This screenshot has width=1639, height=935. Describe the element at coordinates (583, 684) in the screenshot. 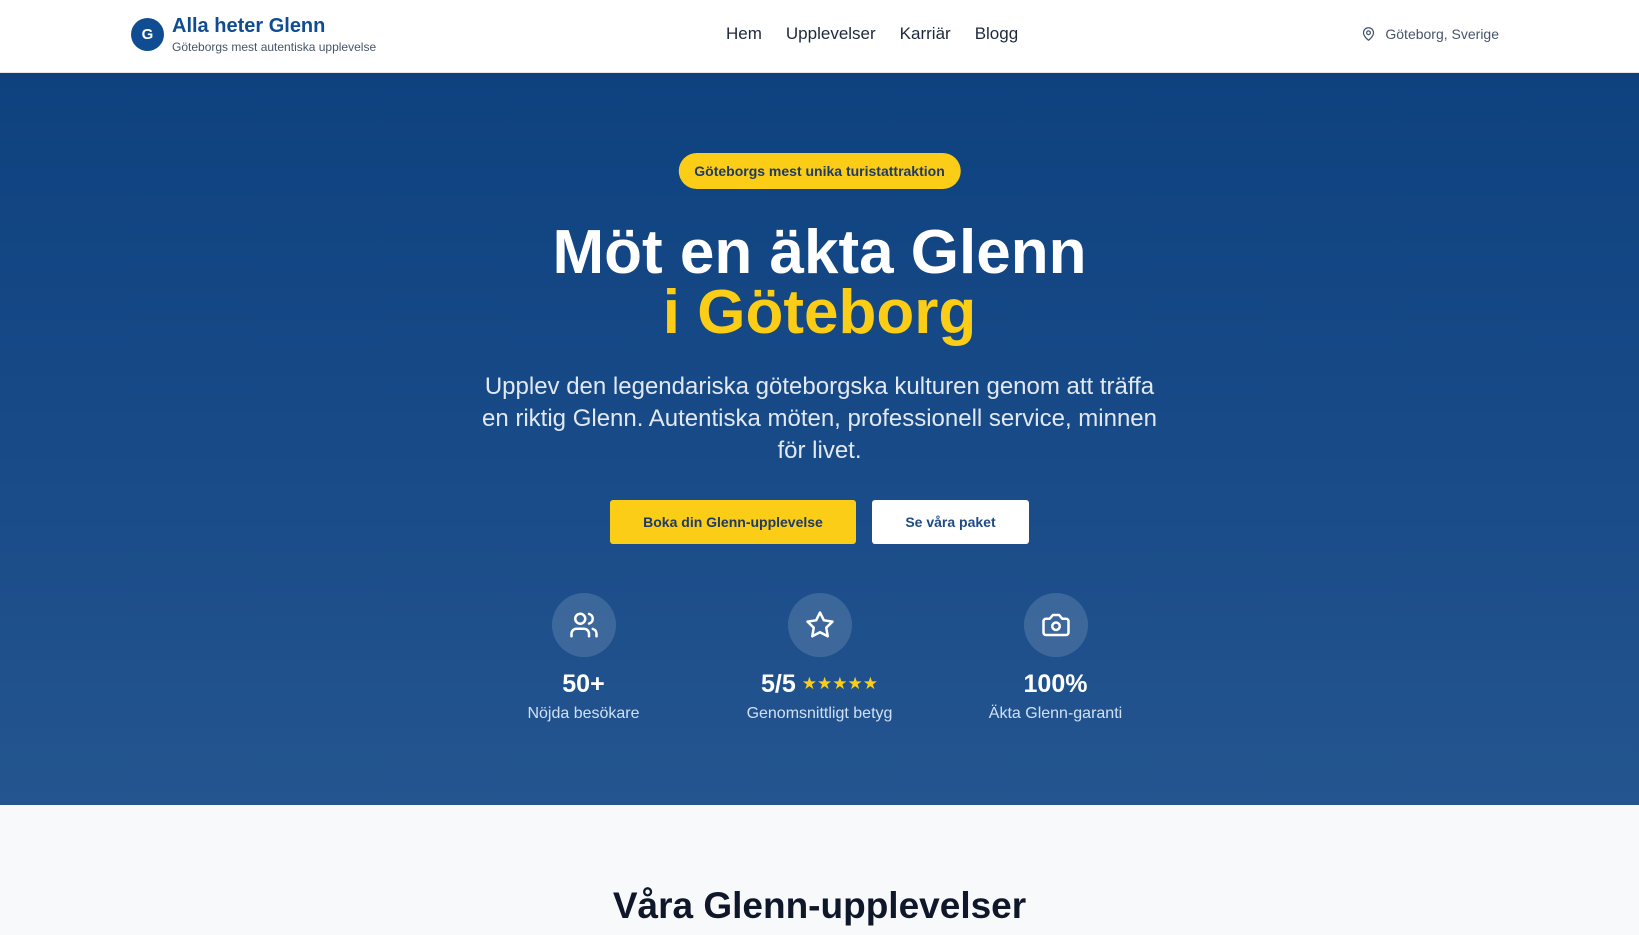

I see `stat-value: 50+` at that location.